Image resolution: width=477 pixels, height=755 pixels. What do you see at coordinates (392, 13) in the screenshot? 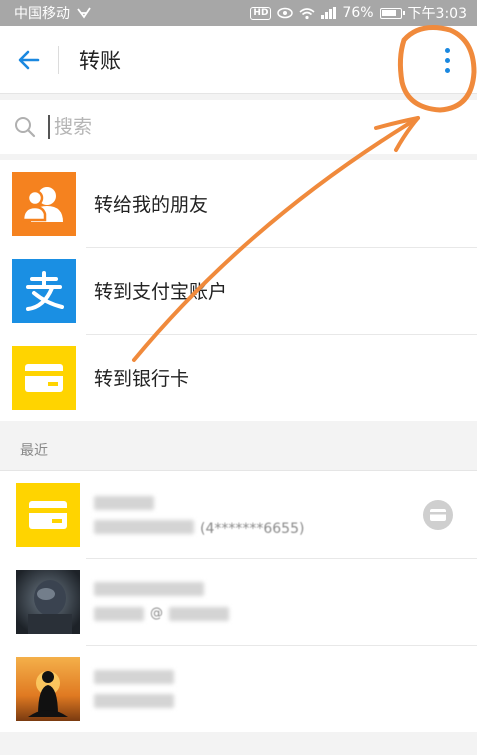
I see `battery-icon` at bounding box center [392, 13].